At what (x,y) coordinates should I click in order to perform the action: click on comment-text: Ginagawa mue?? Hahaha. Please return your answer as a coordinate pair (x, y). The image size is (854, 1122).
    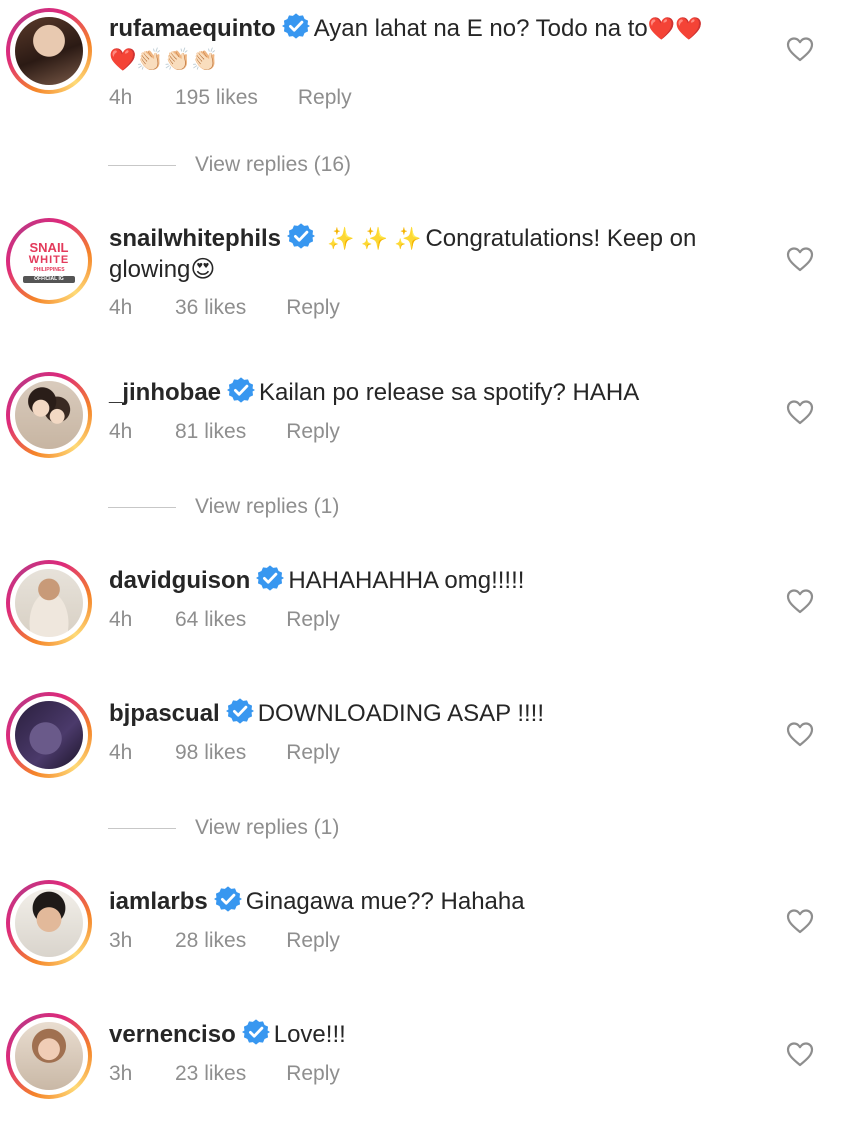
    Looking at the image, I should click on (385, 901).